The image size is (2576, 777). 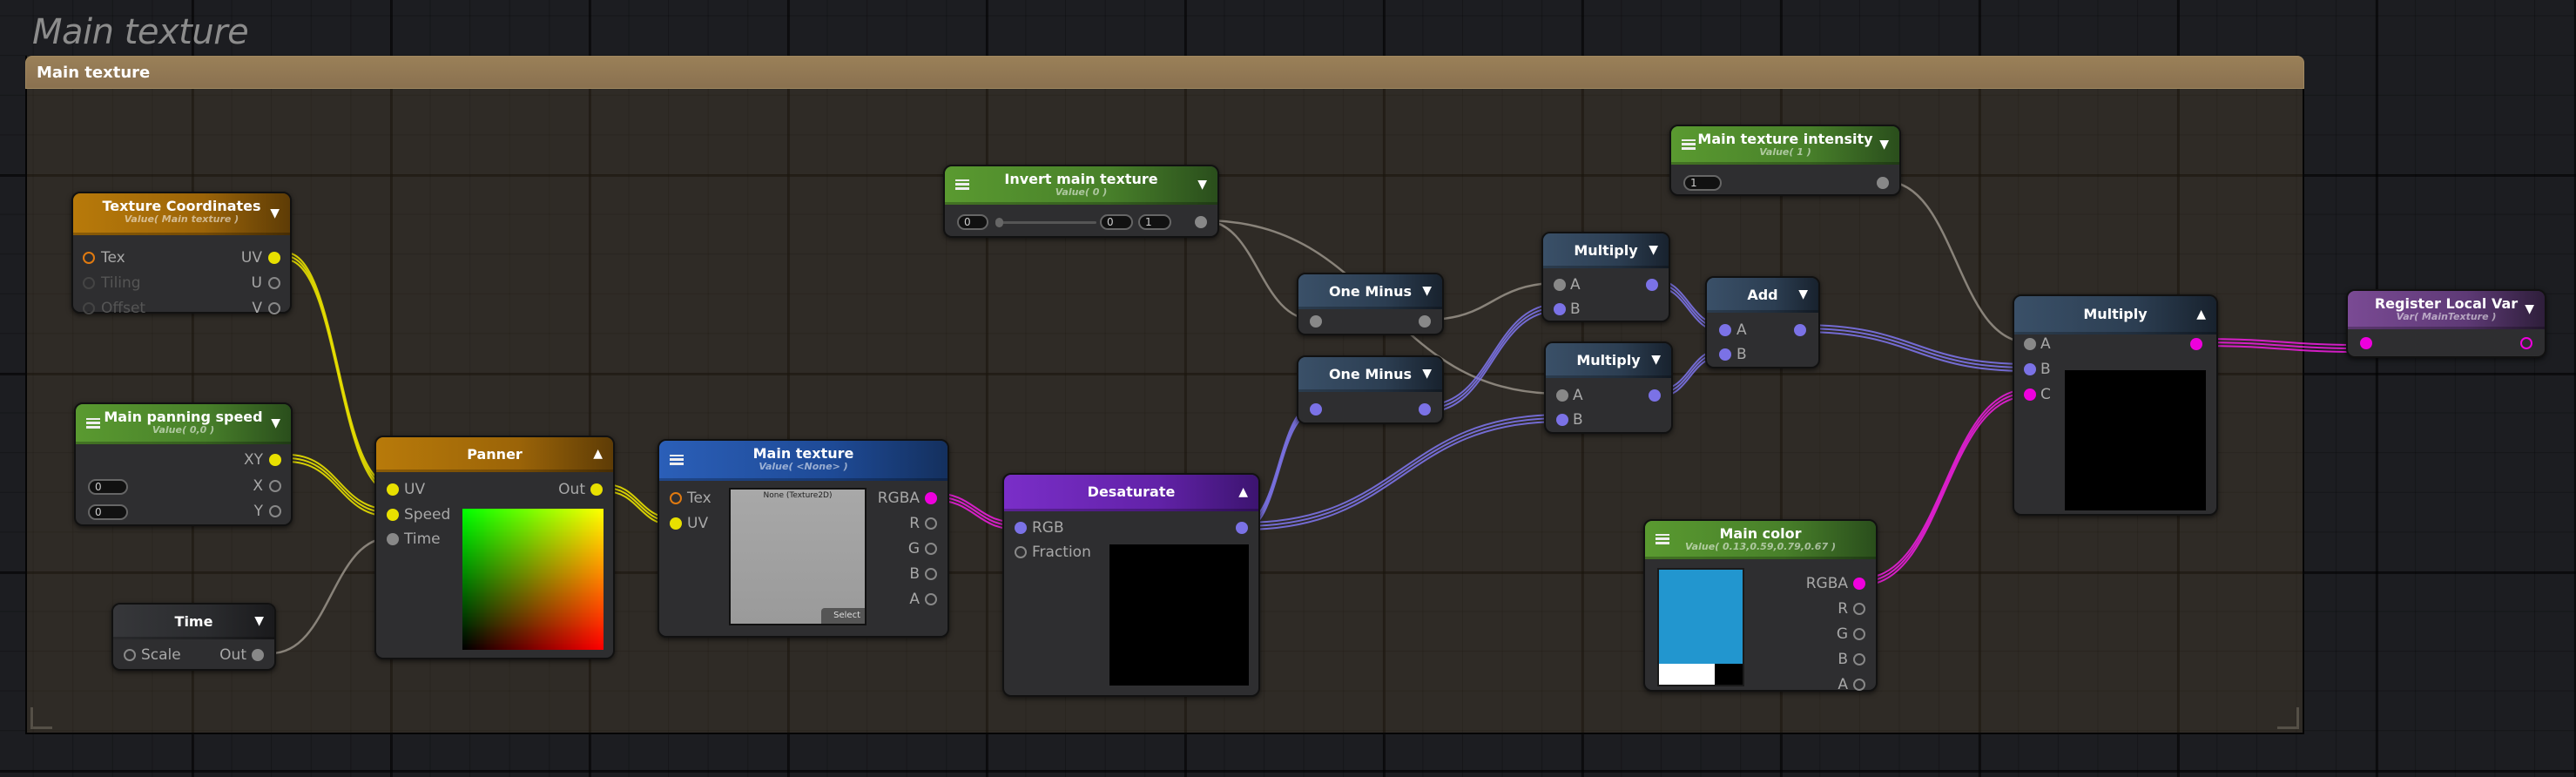 What do you see at coordinates (275, 486) in the screenshot?
I see `output-port-x` at bounding box center [275, 486].